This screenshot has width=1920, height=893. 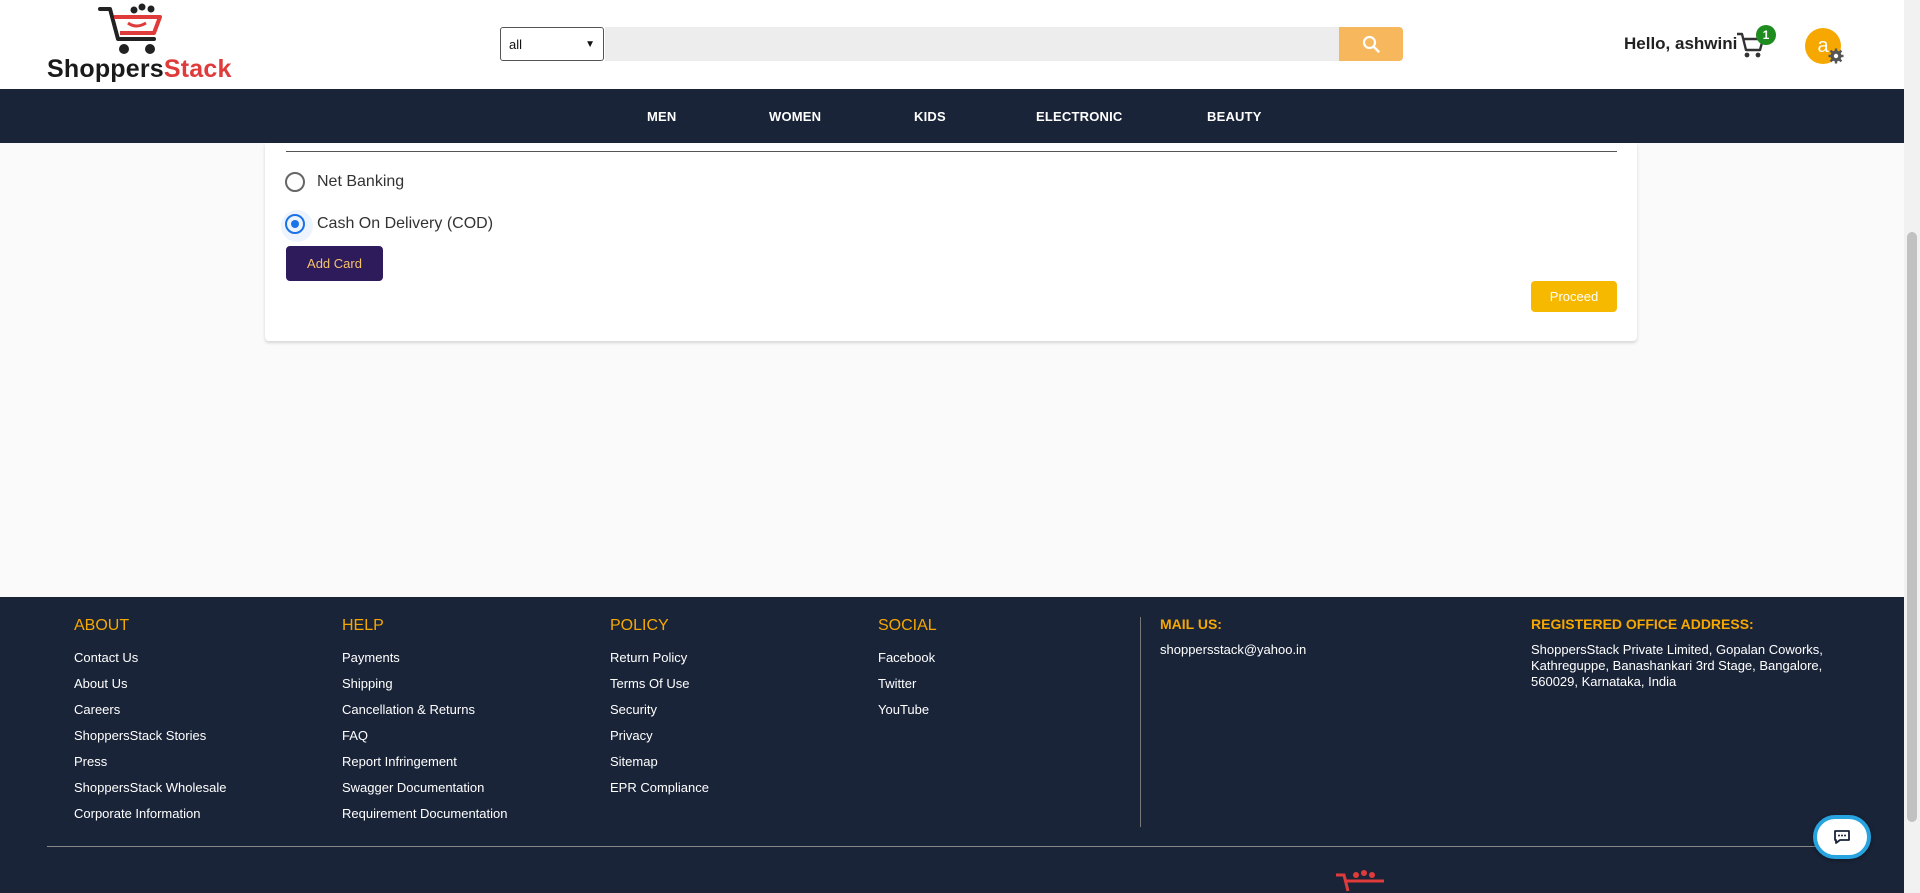 I want to click on nav-item-women: WOMEN, so click(x=795, y=116).